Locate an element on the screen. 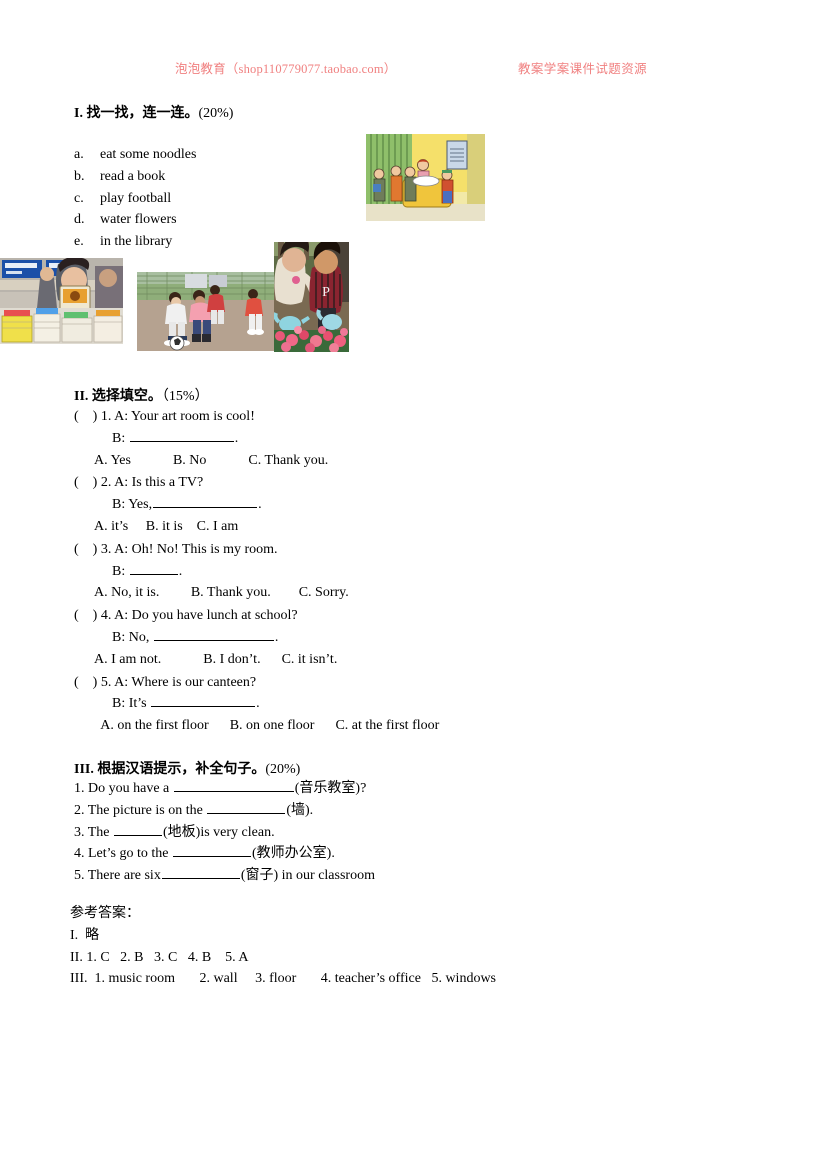 The height and width of the screenshot is (1169, 827). list-item: c. play football is located at coordinates (324, 199).